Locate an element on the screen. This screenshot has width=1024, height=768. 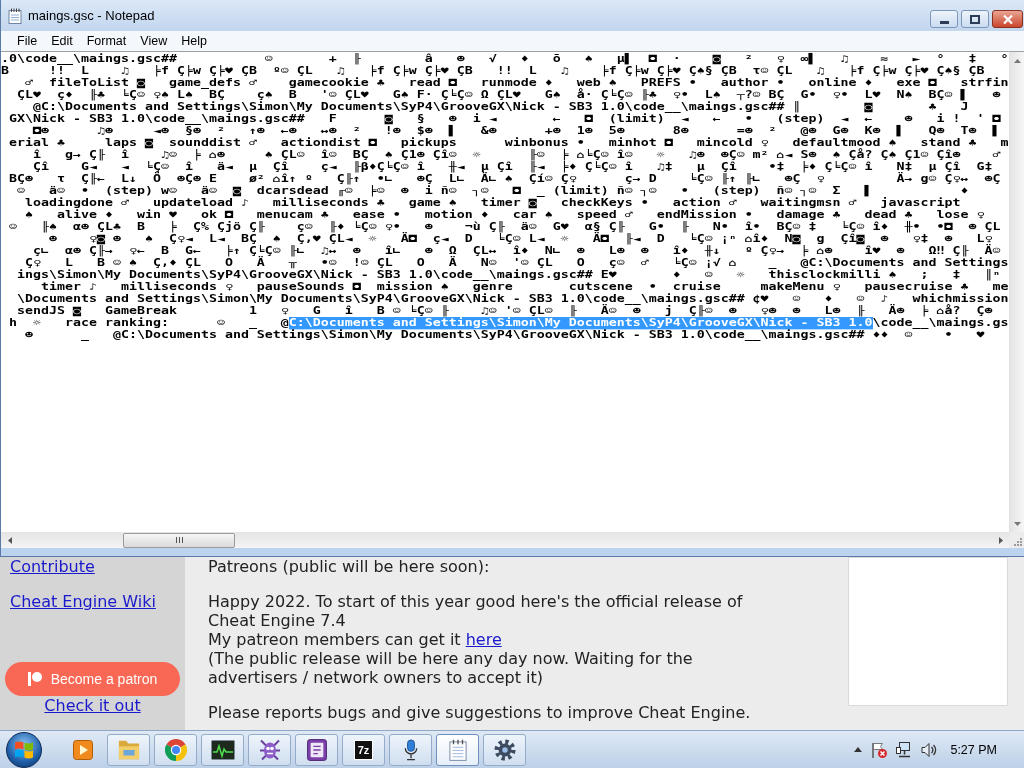
text-line: Çî G◄ ◄ ╘Ç☺ î ä◄ µ Çî ç◄ ╟β♦Ç╘Ç☺ î ╫◄ µ Çî ╟◄ ╞♦ Ç╘Ç☺ î ♫‡ µ Çî •‡ ╞♦ Ç╘Ç☺ î N‡ µ Çî G‡ is located at coordinates (512, 167).